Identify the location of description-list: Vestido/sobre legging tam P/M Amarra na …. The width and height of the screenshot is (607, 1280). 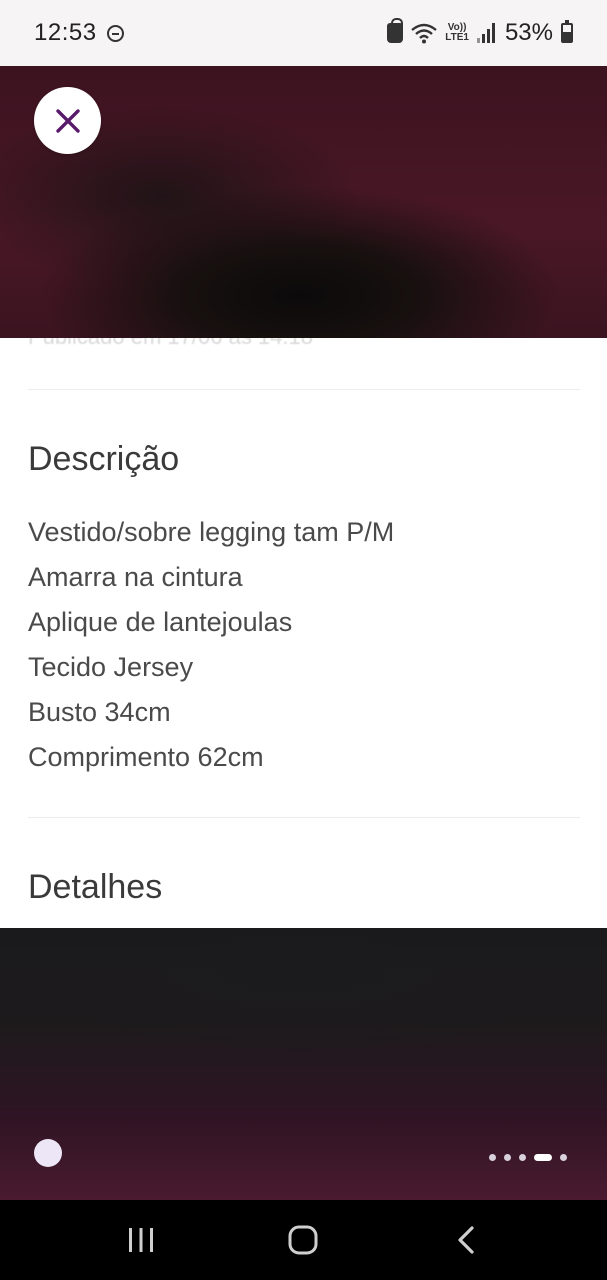
(211, 649).